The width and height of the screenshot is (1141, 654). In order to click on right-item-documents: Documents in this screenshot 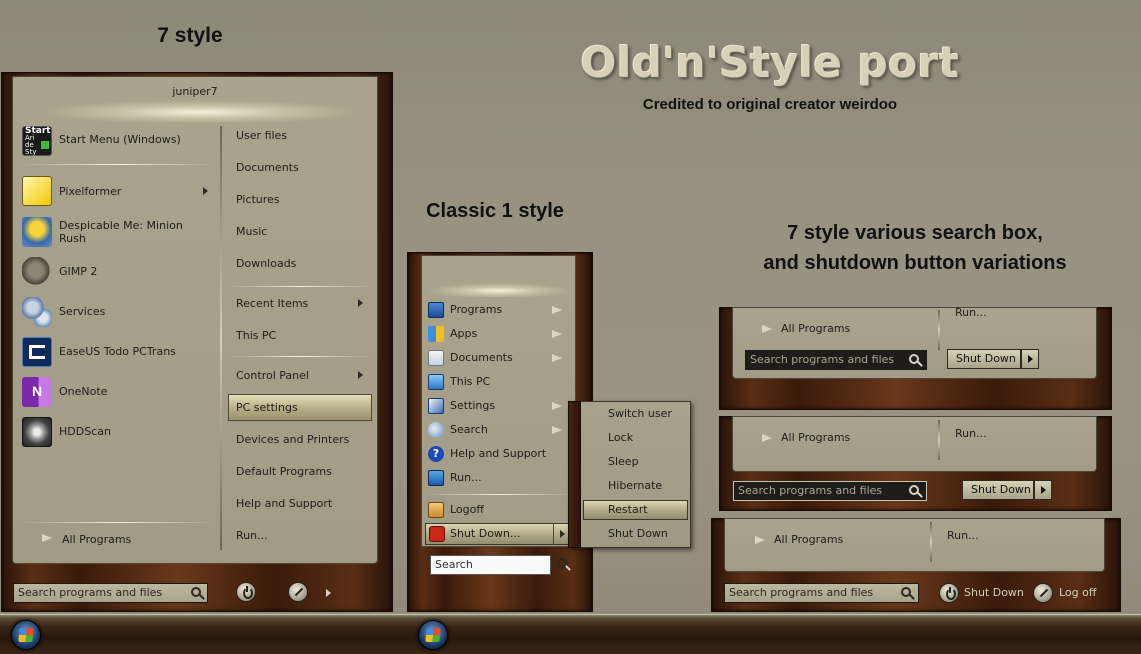, I will do `click(267, 168)`.